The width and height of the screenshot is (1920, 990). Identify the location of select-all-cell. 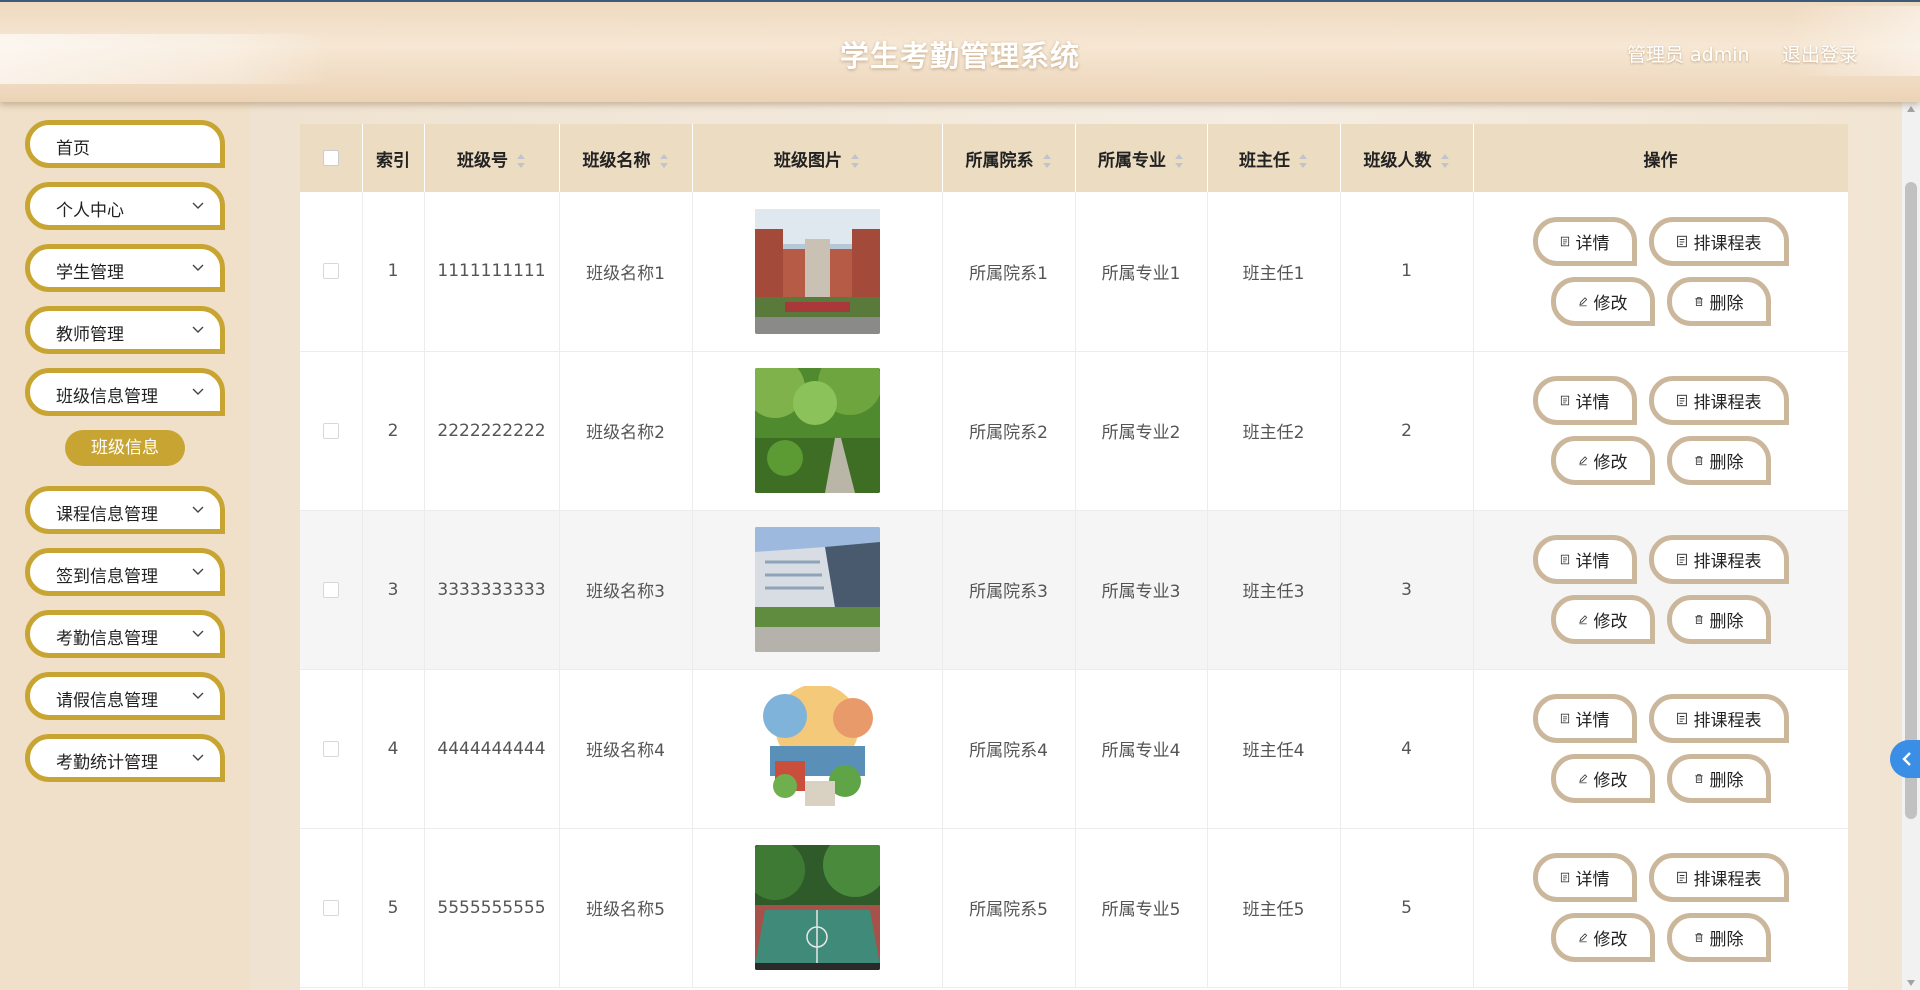
(331, 158).